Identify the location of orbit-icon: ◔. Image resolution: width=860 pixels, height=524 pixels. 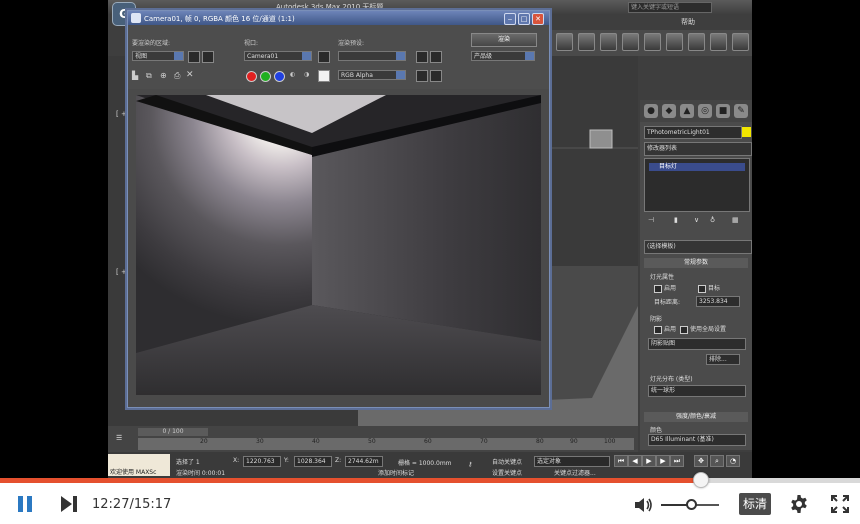
(733, 461).